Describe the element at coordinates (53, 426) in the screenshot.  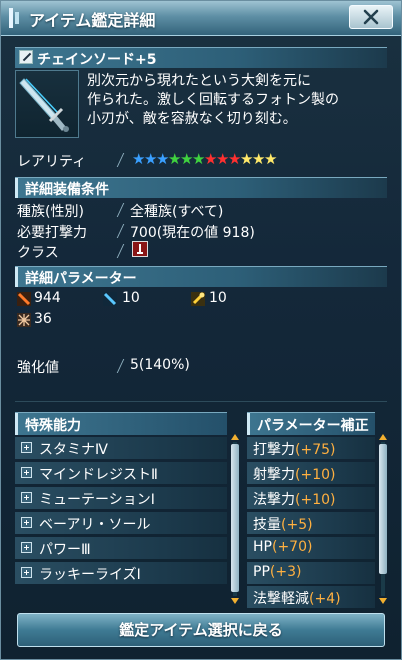
I see `abilities-header-label: 特殊能力` at that location.